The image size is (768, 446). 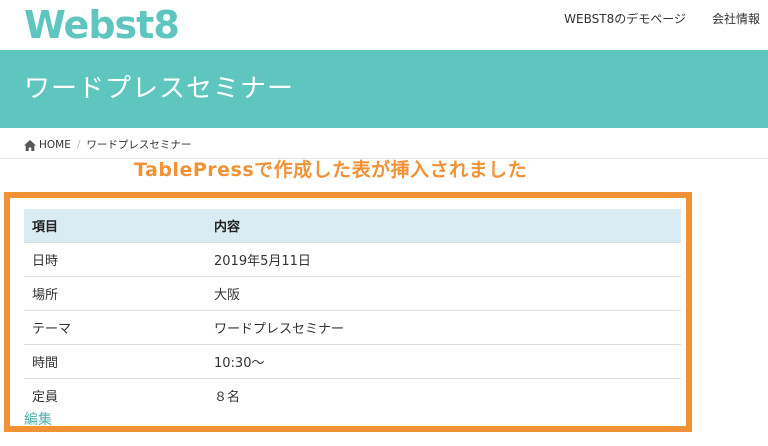 I want to click on nav-item-demo: WEBST8のデモページ, so click(x=625, y=19).